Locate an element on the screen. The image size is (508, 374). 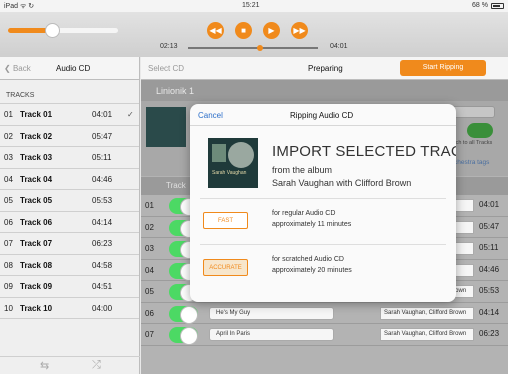
track-row: 01 Track 01 04:01 ✓ is located at coordinates (69, 115).